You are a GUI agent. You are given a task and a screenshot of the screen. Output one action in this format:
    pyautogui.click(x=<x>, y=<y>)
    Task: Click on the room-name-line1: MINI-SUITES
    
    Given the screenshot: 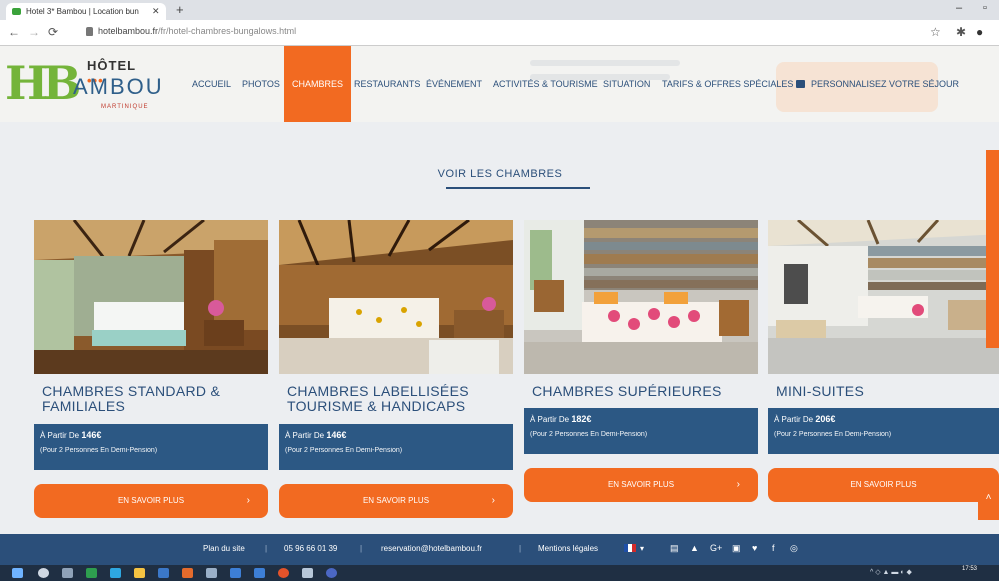 What is the action you would take?
    pyautogui.click(x=820, y=391)
    